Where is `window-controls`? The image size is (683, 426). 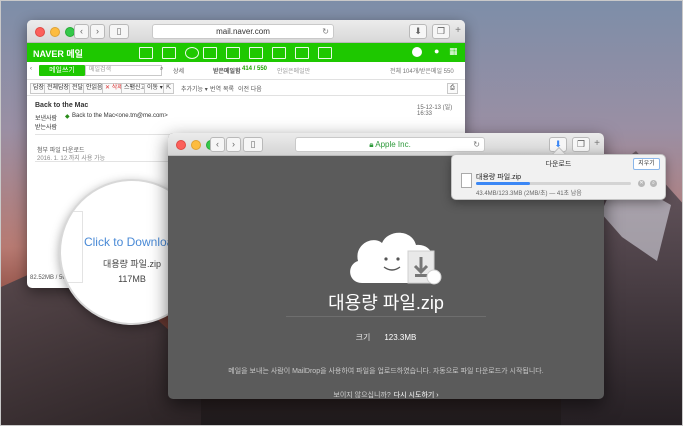 window-controls is located at coordinates (55, 32).